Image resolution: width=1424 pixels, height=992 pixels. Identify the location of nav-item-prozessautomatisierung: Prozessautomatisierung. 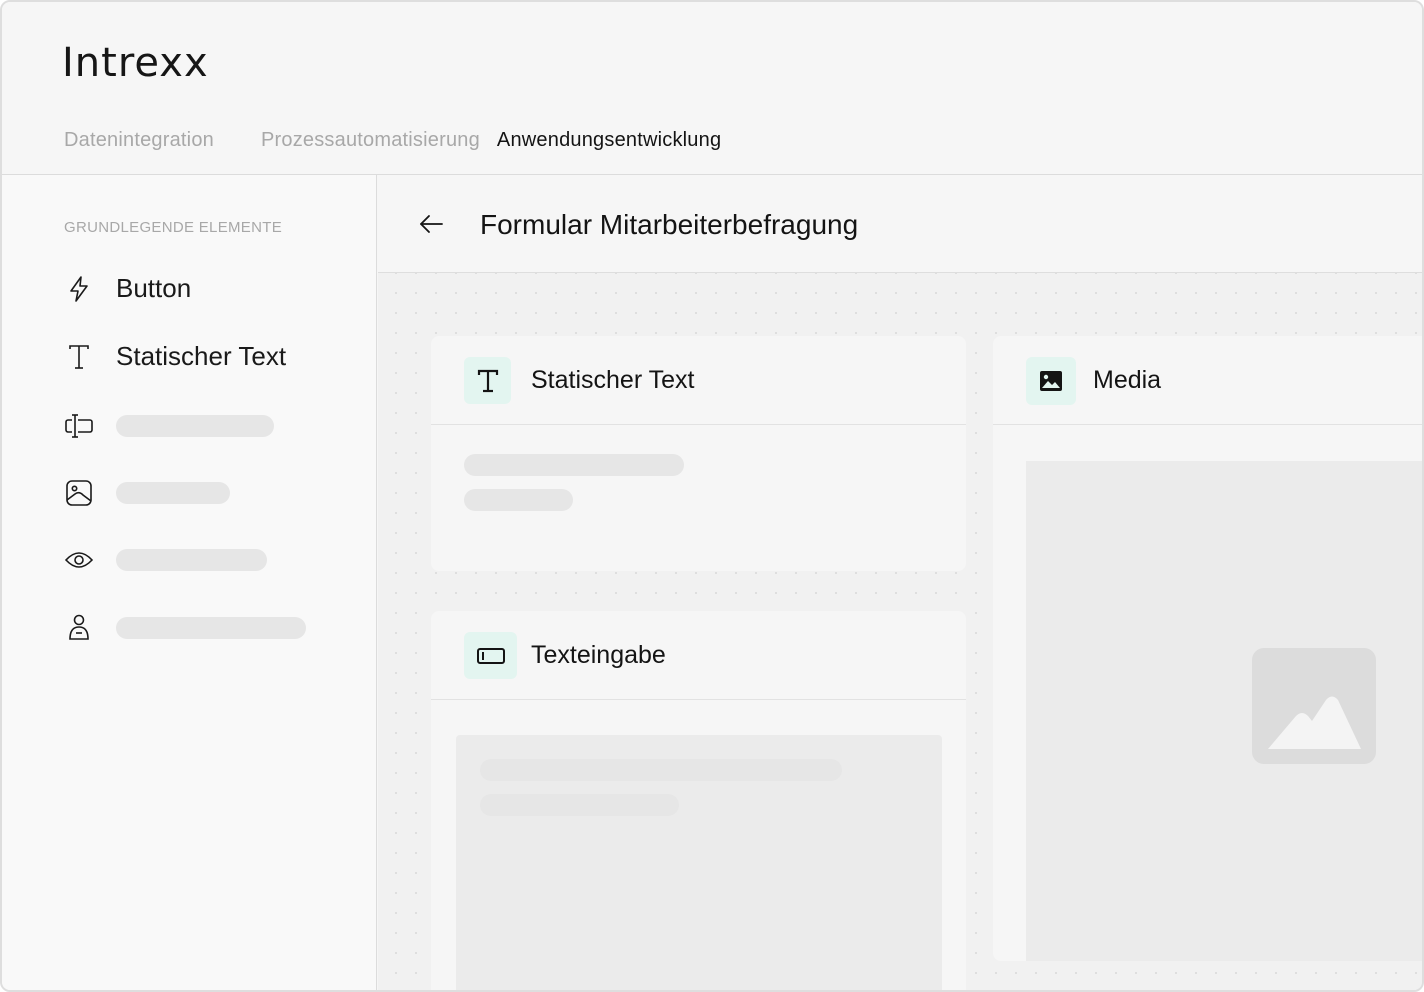
(370, 140).